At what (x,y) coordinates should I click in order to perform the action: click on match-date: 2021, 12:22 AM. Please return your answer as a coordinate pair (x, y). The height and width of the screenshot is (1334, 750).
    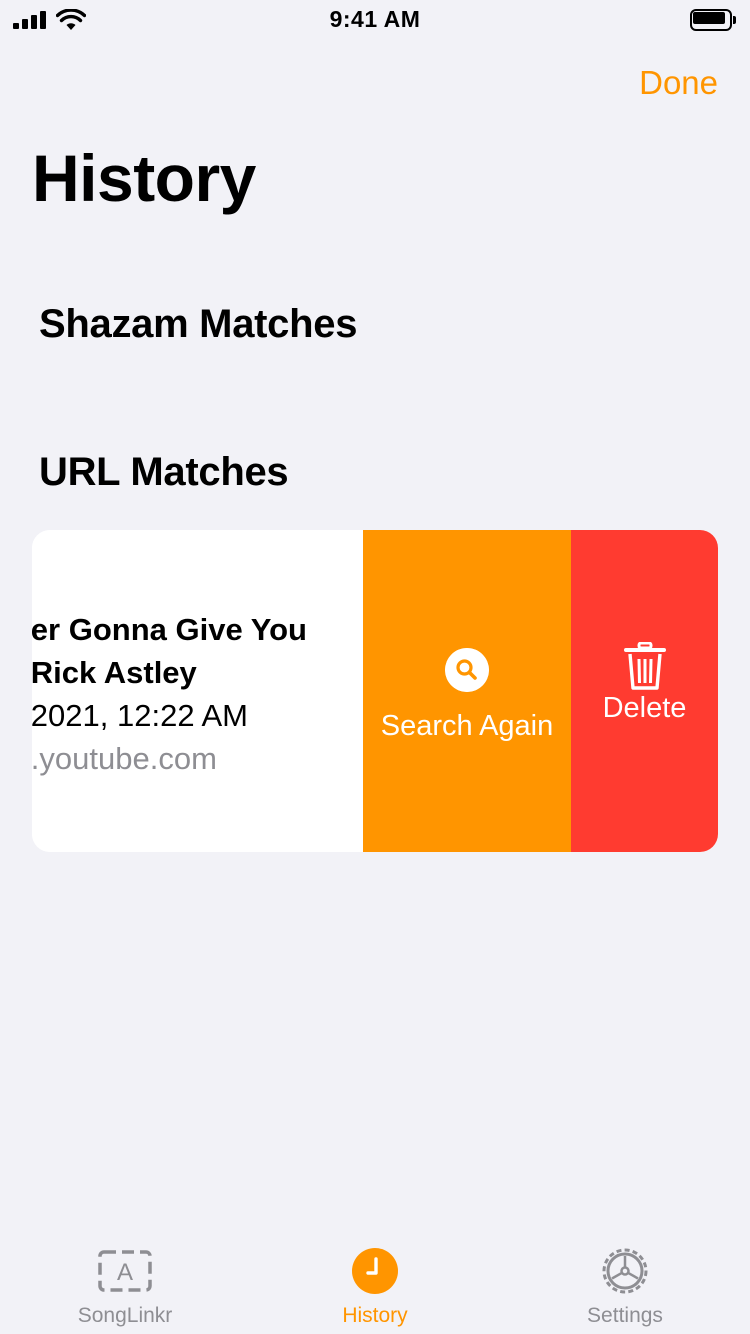
    Looking at the image, I should click on (140, 715).